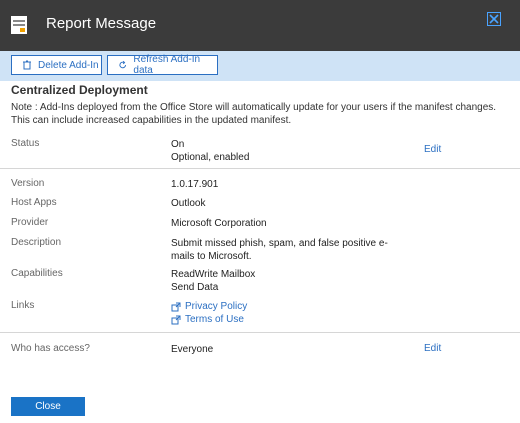  What do you see at coordinates (219, 223) in the screenshot?
I see `provider-value: Microsoft Corporation` at bounding box center [219, 223].